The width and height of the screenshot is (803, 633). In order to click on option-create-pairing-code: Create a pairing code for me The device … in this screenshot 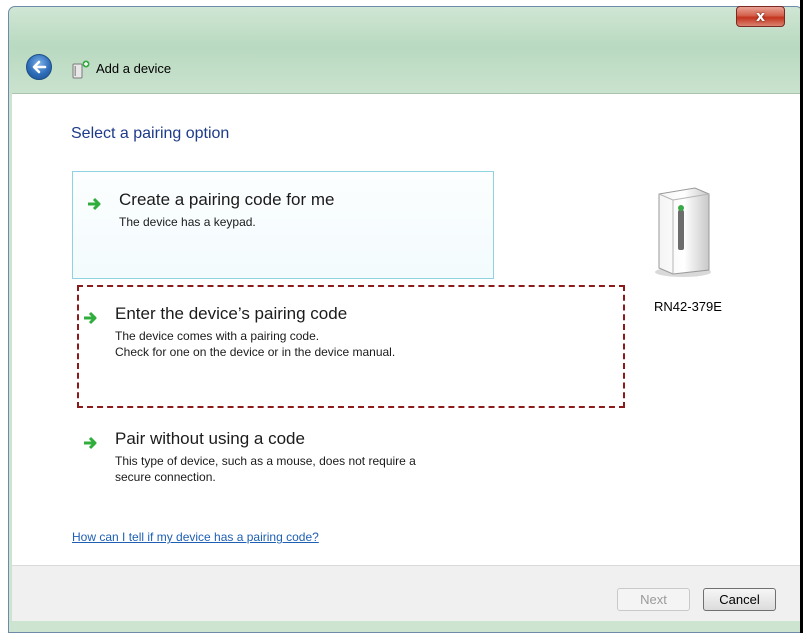, I will do `click(283, 225)`.